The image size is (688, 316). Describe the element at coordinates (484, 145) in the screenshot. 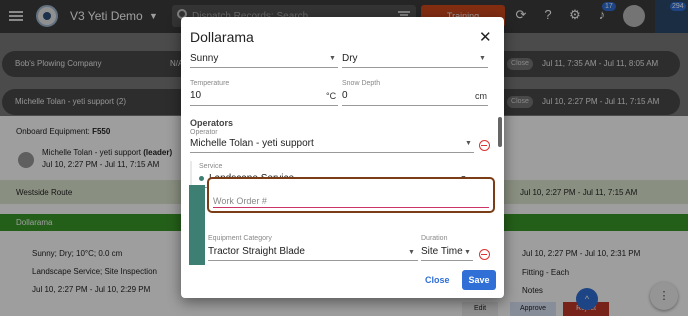

I see `remove-operator-icon` at that location.